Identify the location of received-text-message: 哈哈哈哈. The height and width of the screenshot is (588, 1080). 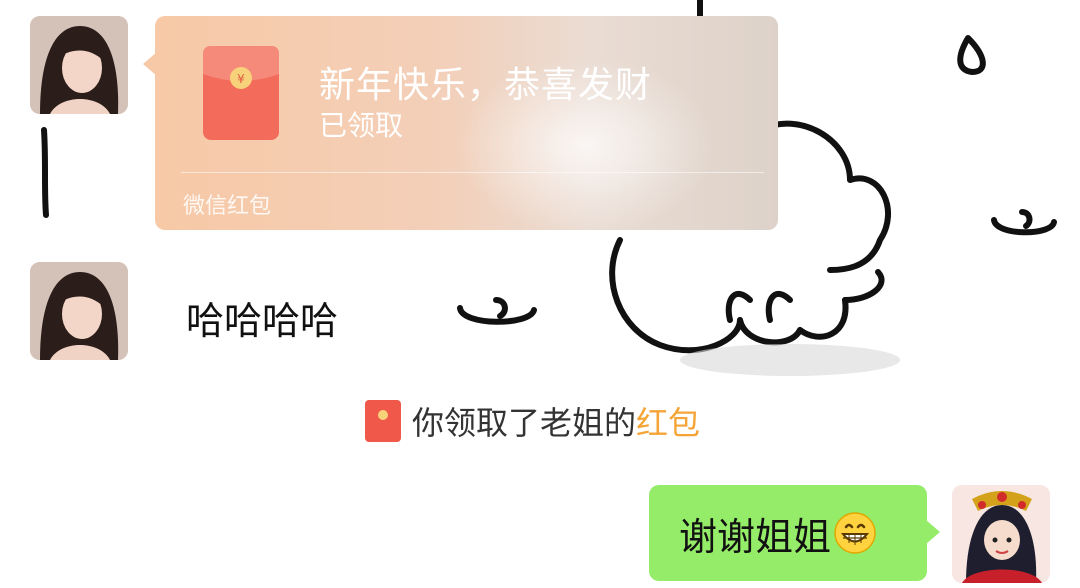
(262, 317).